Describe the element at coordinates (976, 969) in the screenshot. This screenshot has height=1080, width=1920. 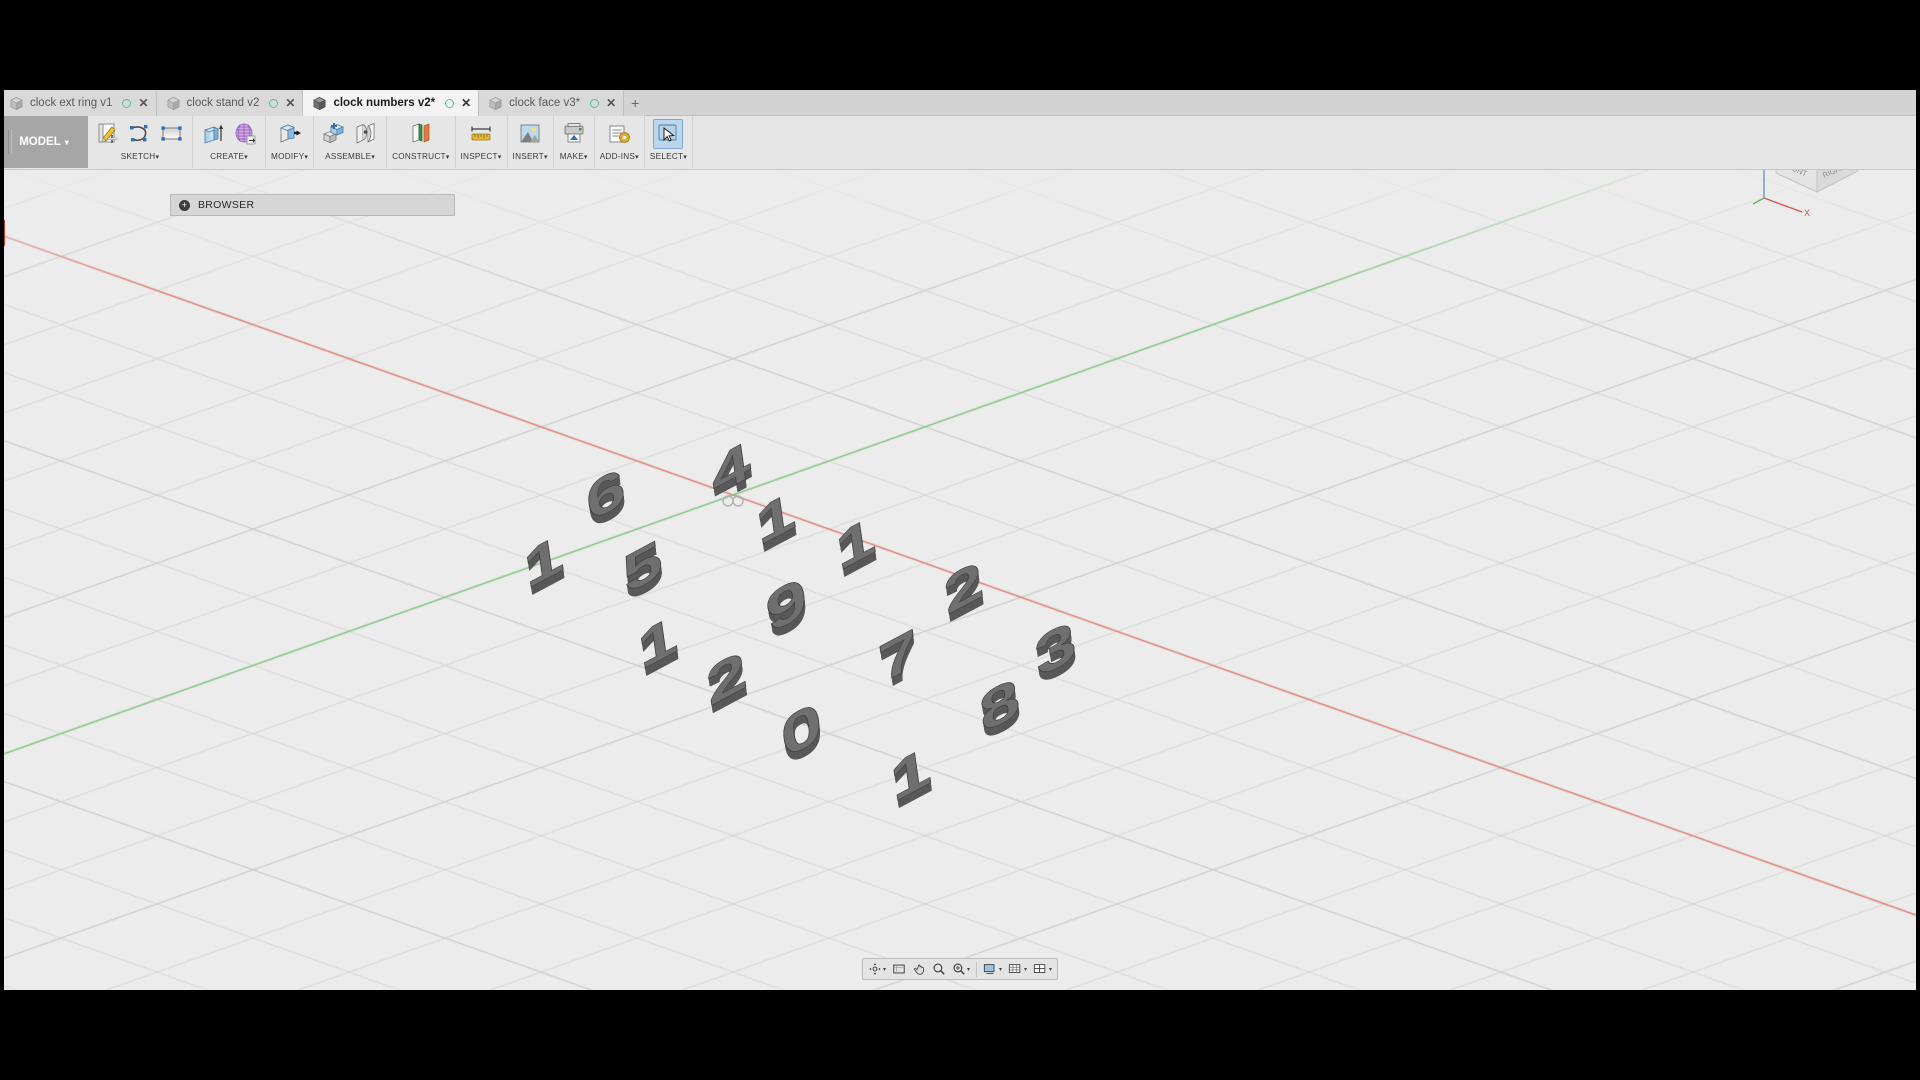
I see `navbar-separator` at that location.